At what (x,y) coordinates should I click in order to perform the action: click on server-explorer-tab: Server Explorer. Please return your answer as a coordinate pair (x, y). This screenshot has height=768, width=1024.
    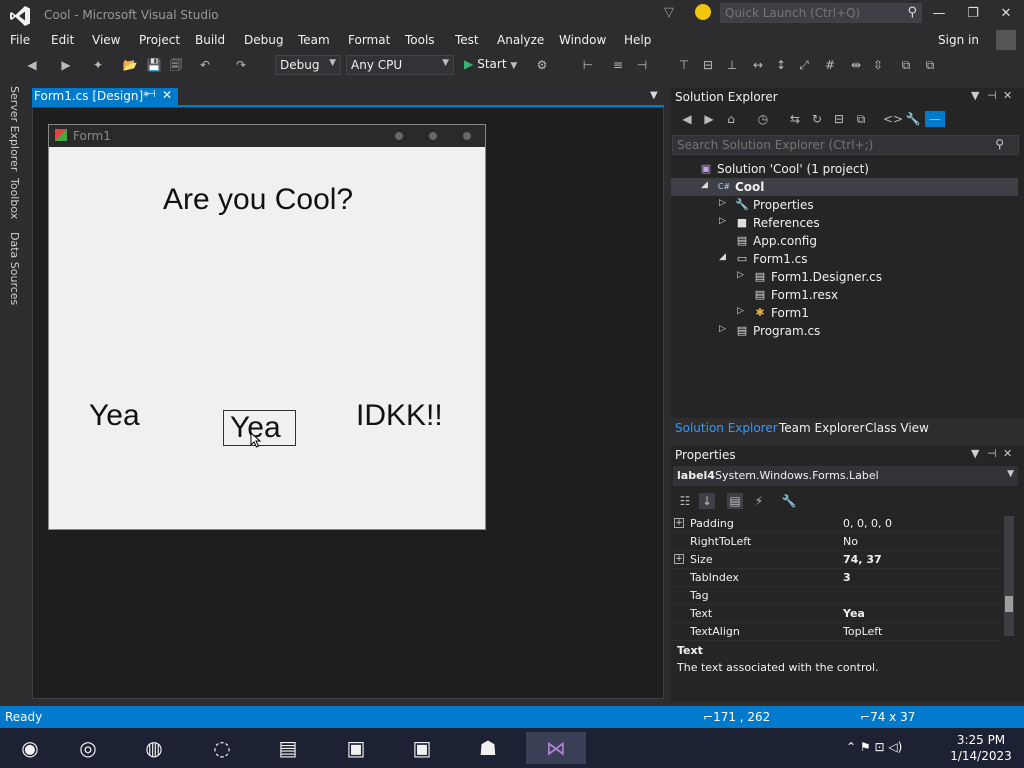
    Looking at the image, I should click on (14, 128).